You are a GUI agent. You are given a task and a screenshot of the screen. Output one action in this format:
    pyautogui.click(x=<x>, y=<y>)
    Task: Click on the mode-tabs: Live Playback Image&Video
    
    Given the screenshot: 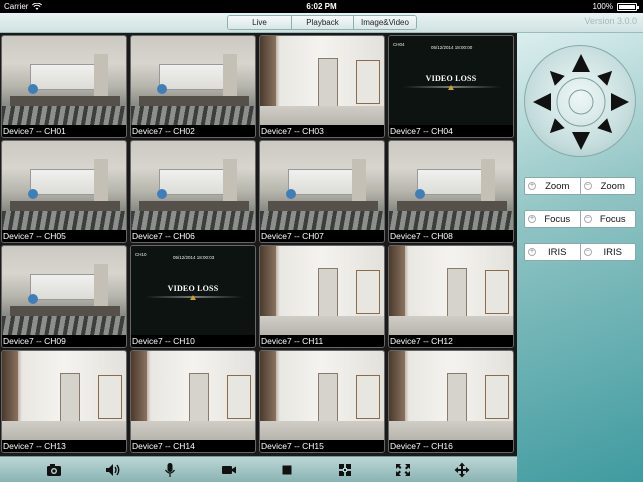 What is the action you would take?
    pyautogui.click(x=322, y=22)
    